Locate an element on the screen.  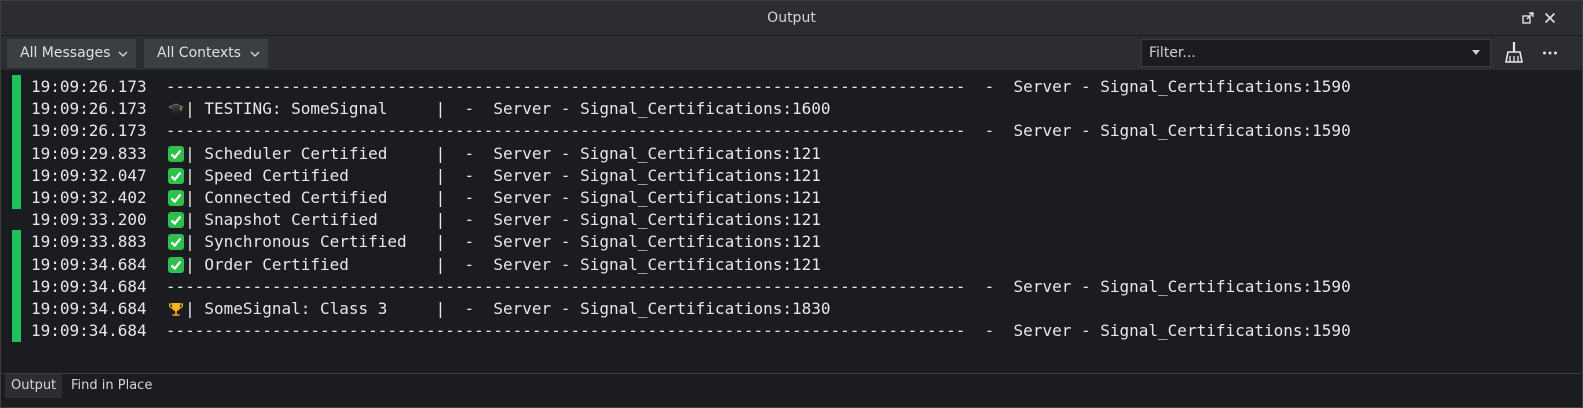
caret-down-icon is located at coordinates (1476, 52).